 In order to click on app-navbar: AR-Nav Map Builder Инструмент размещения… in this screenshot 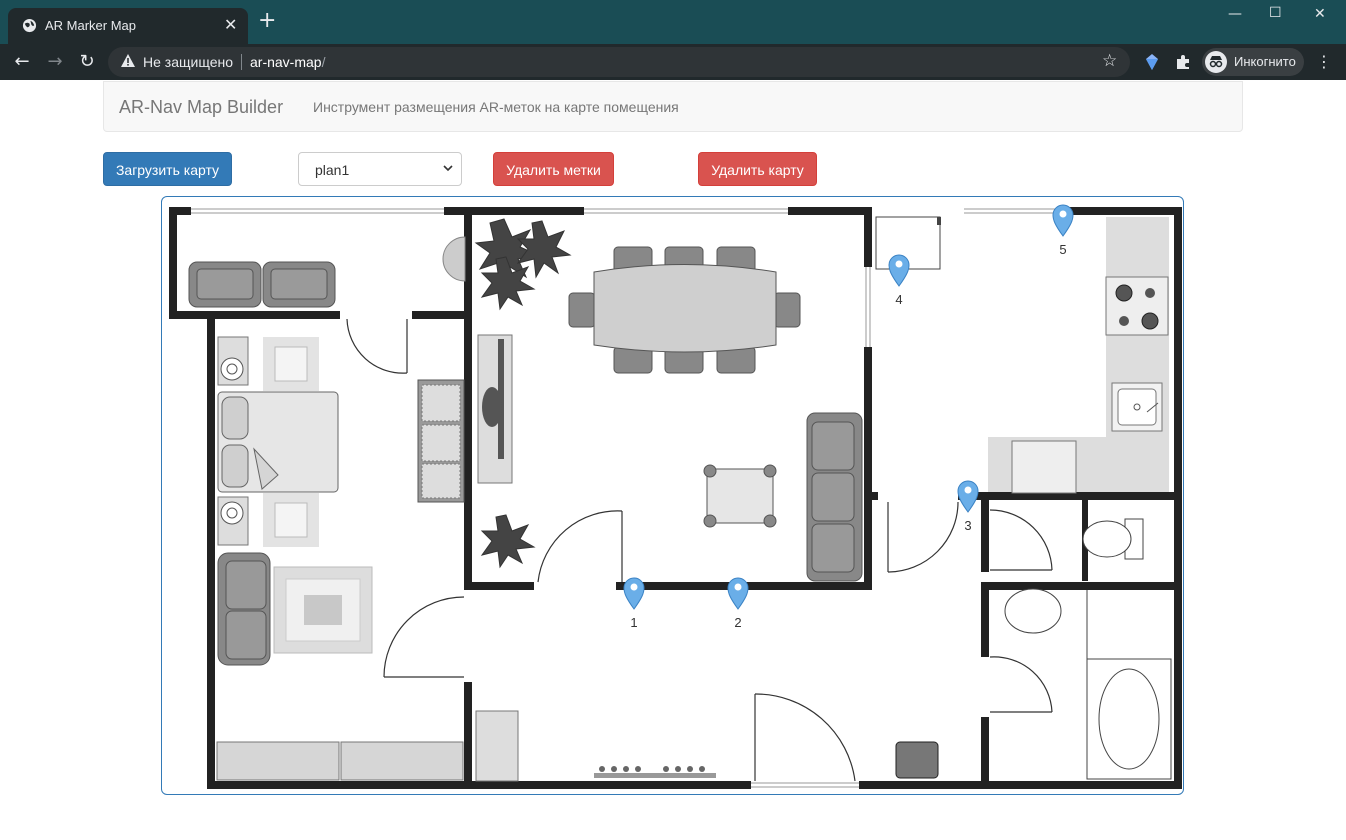, I will do `click(673, 106)`.